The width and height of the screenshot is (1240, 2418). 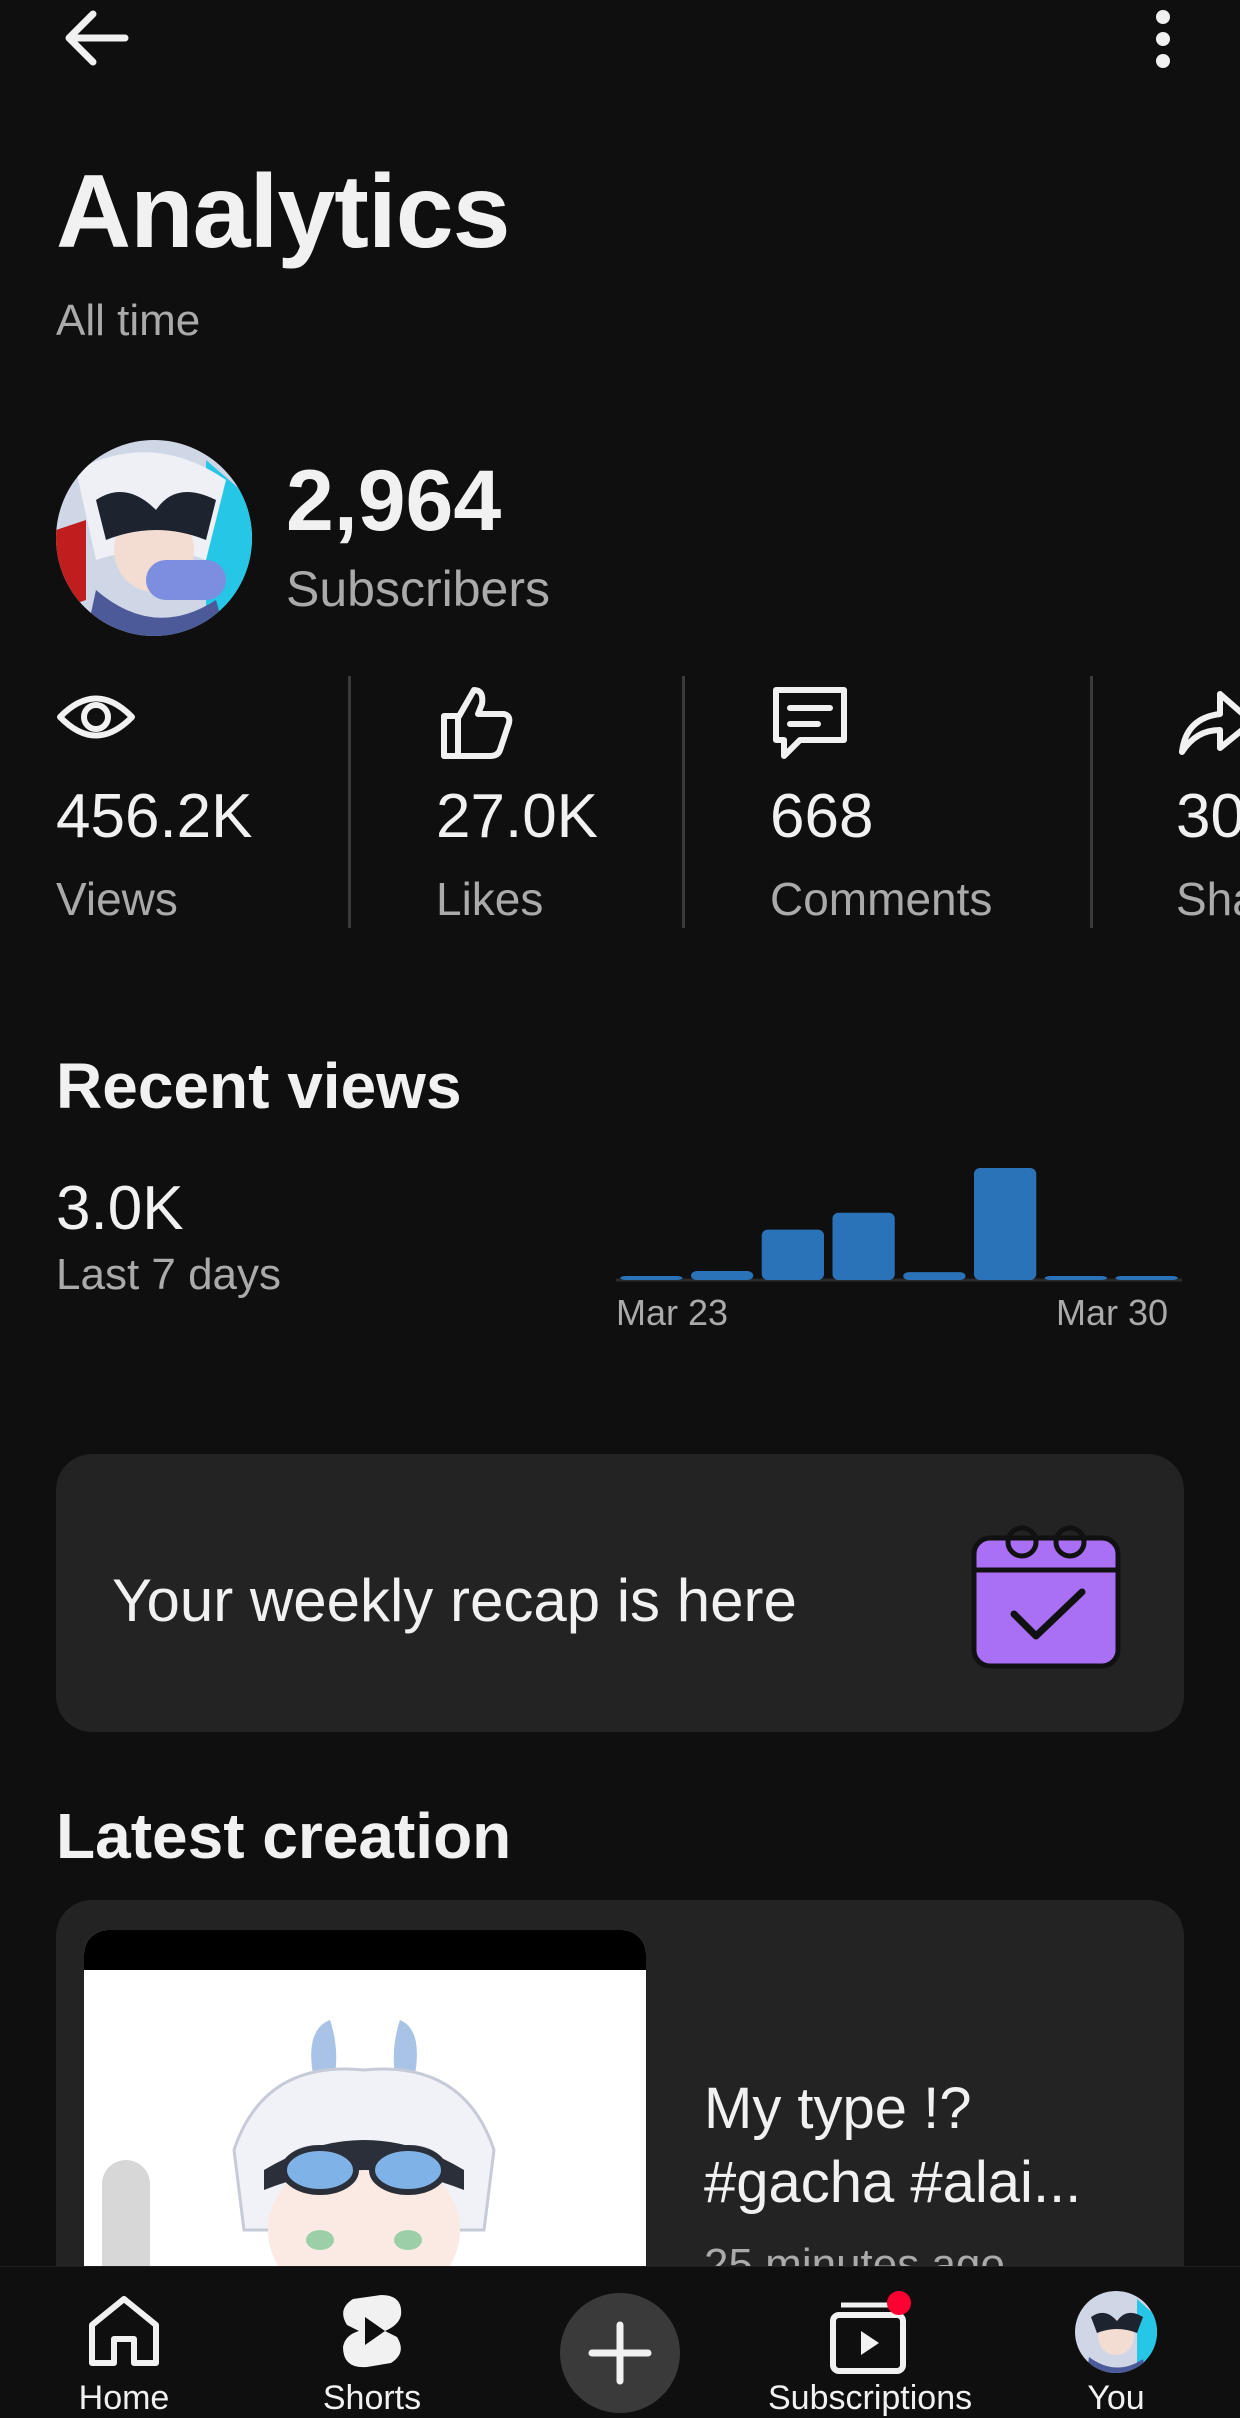 I want to click on stats-row: 456.2K Views 27.0K Likes 668 Comments 30, so click(x=620, y=802).